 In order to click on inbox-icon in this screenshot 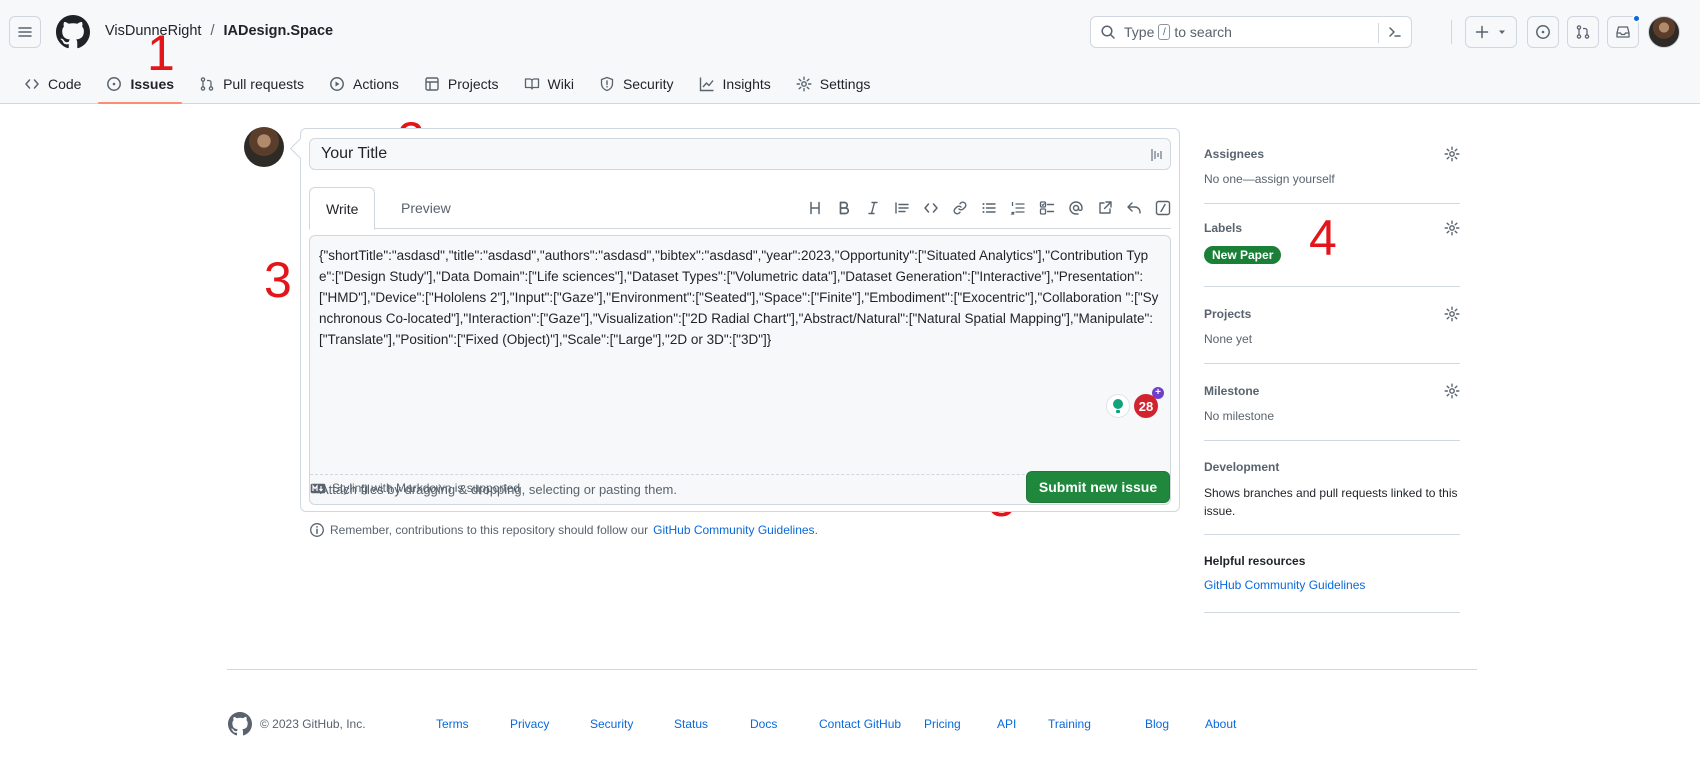, I will do `click(1623, 32)`.